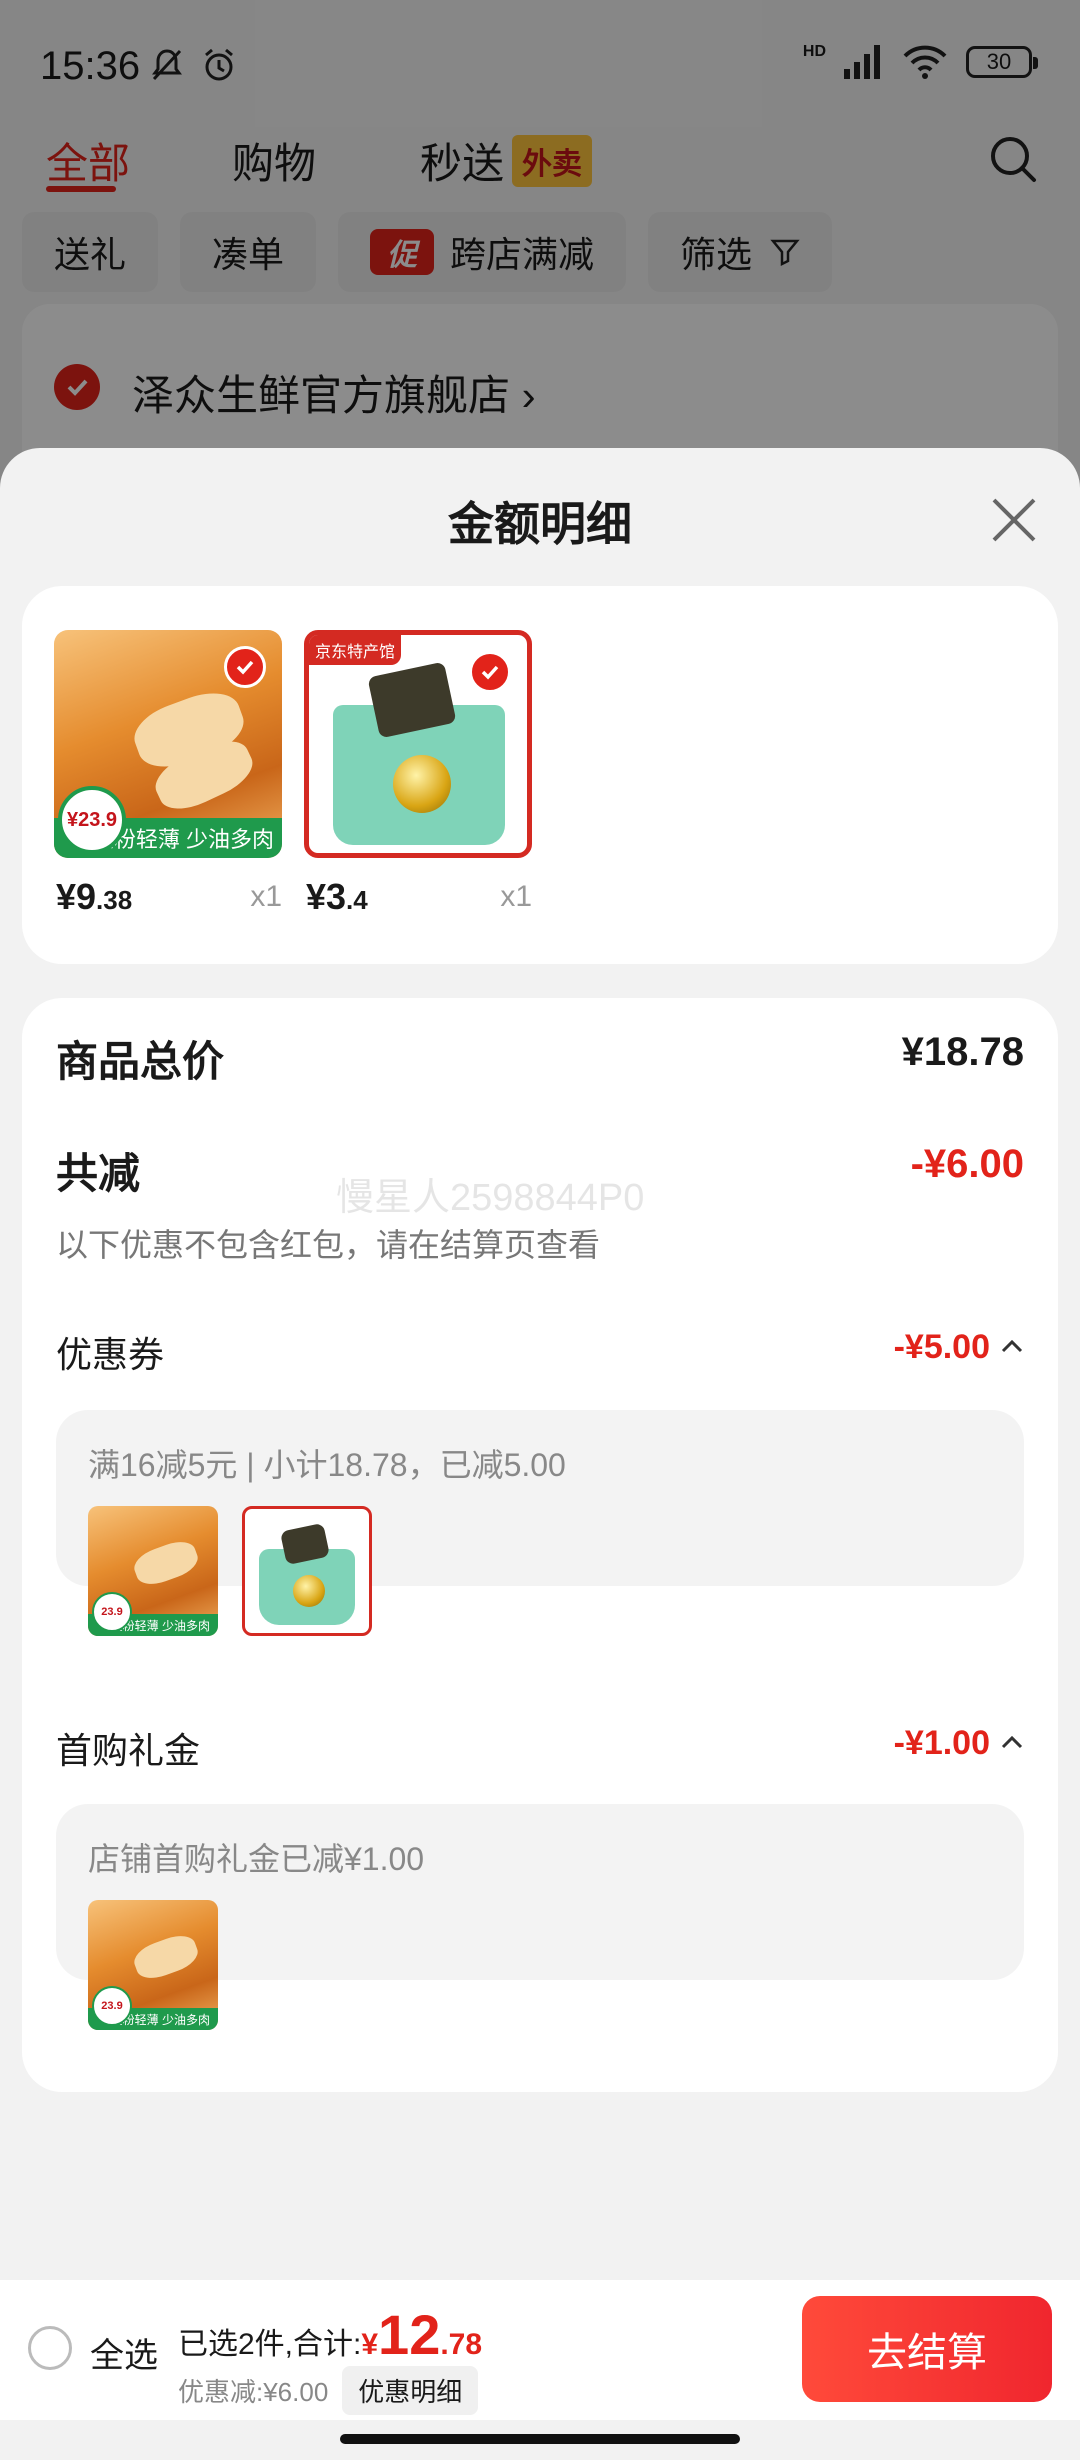 This screenshot has height=2460, width=1080. What do you see at coordinates (357, 900) in the screenshot?
I see `product-price-dec: .4` at bounding box center [357, 900].